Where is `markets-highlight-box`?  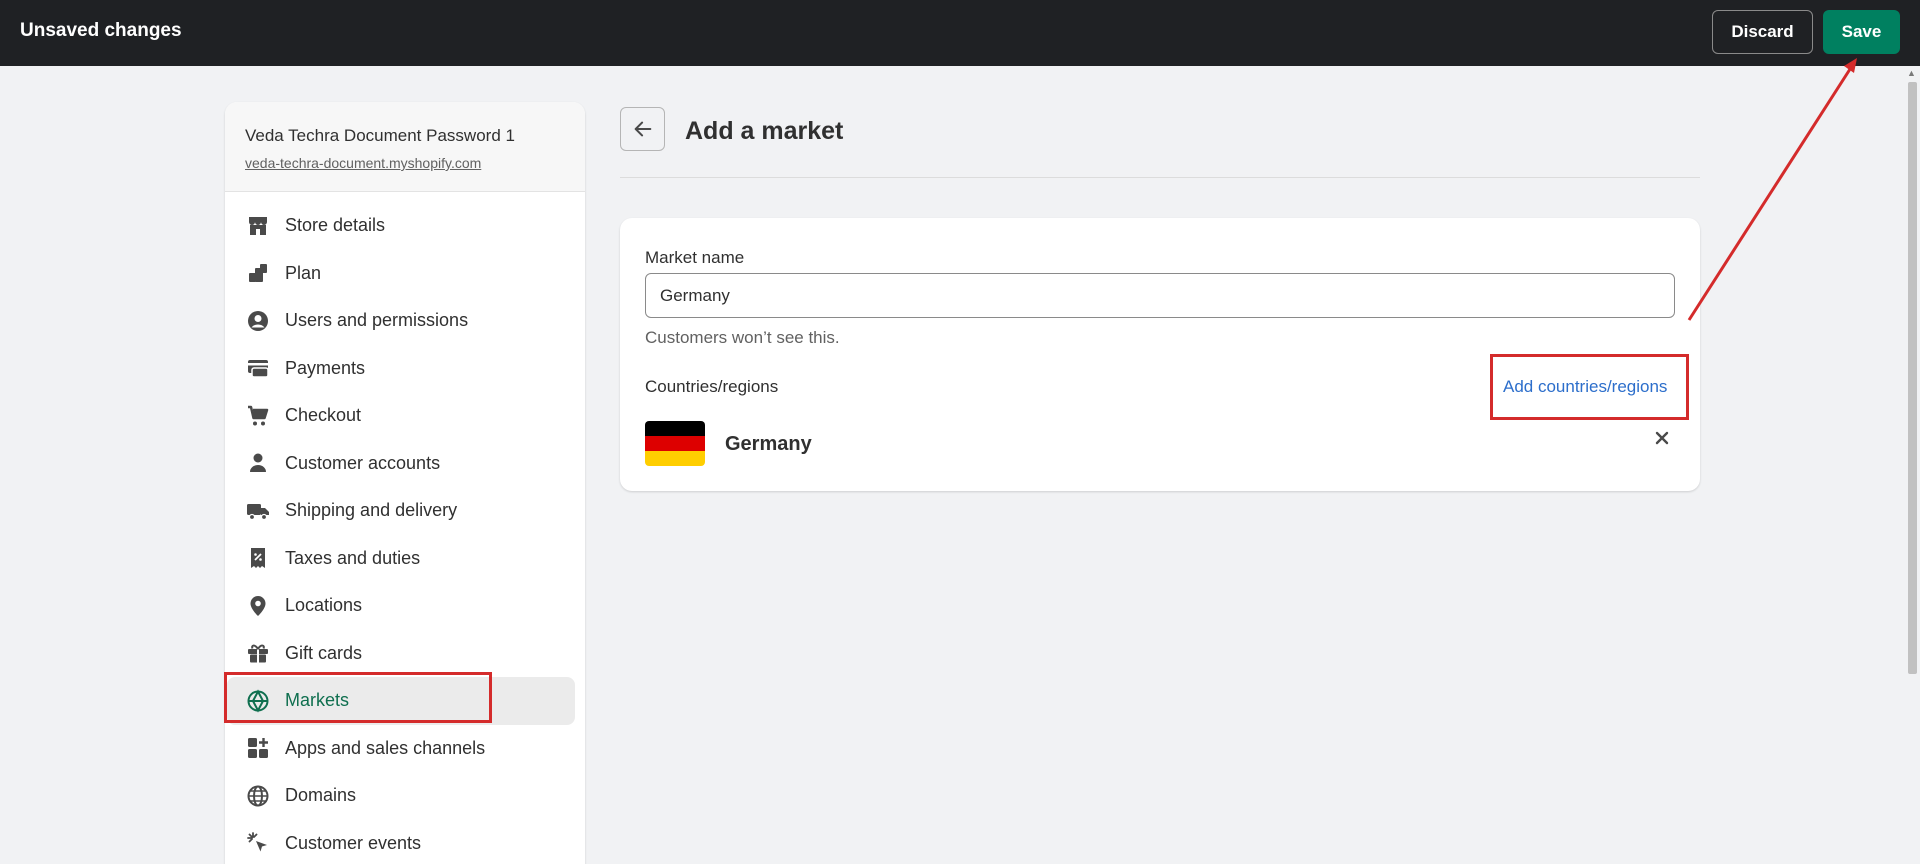 markets-highlight-box is located at coordinates (358, 697).